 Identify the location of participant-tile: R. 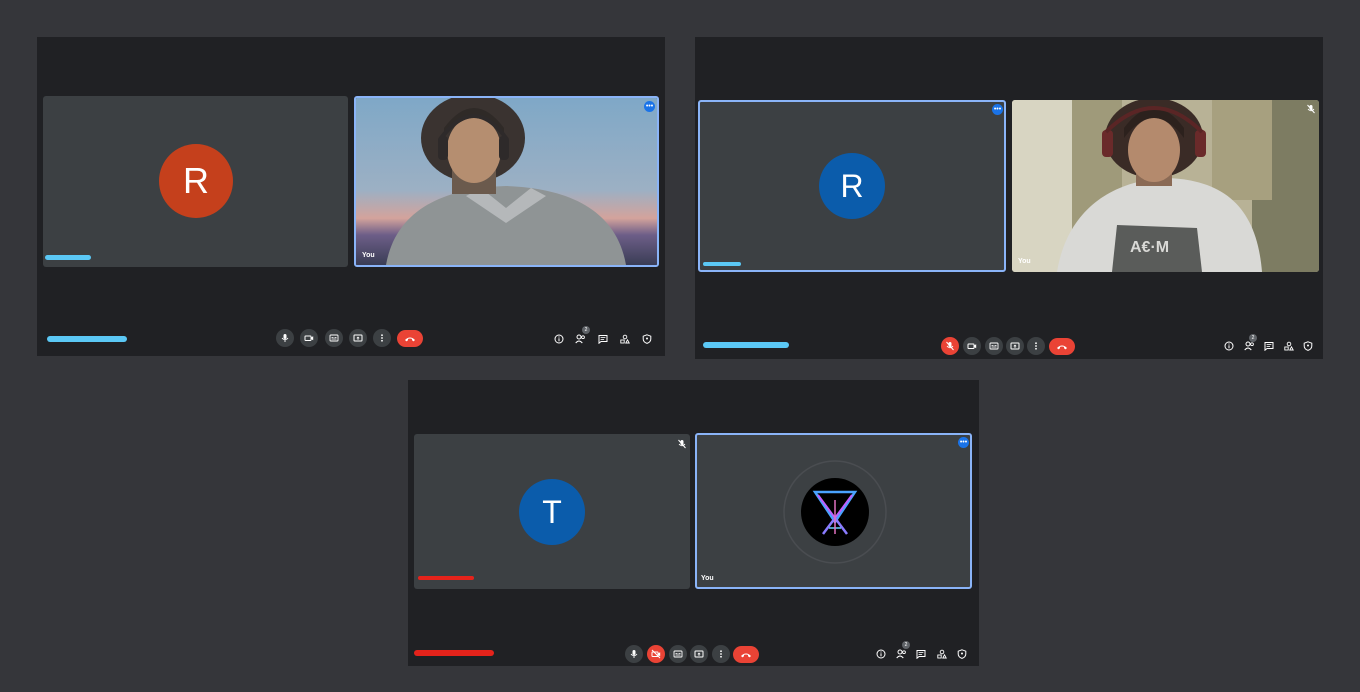
(195, 181).